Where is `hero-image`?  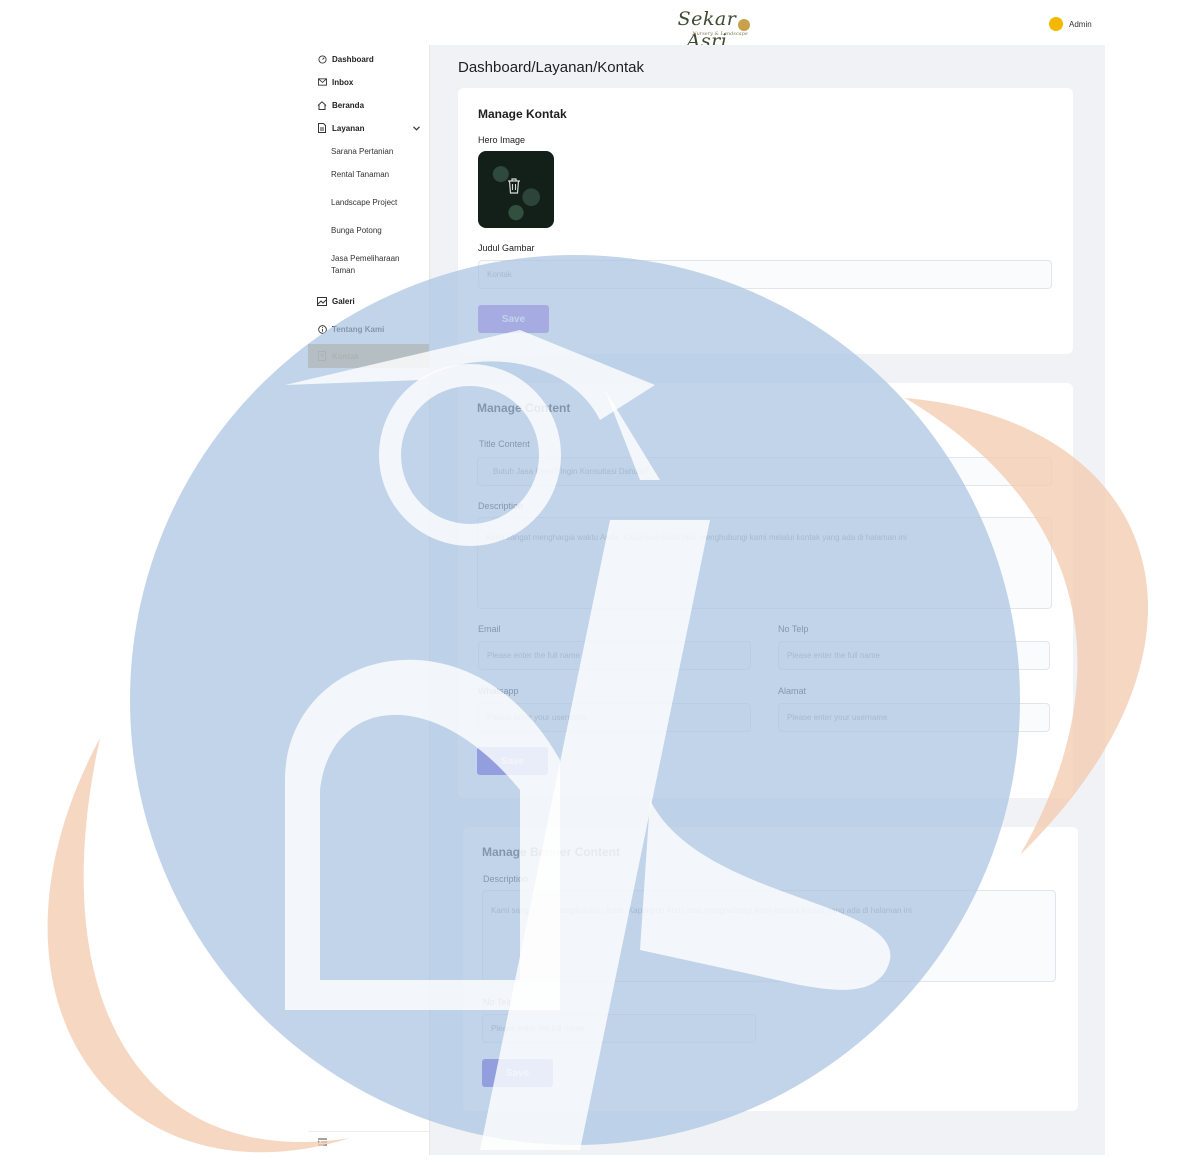
hero-image is located at coordinates (516, 189).